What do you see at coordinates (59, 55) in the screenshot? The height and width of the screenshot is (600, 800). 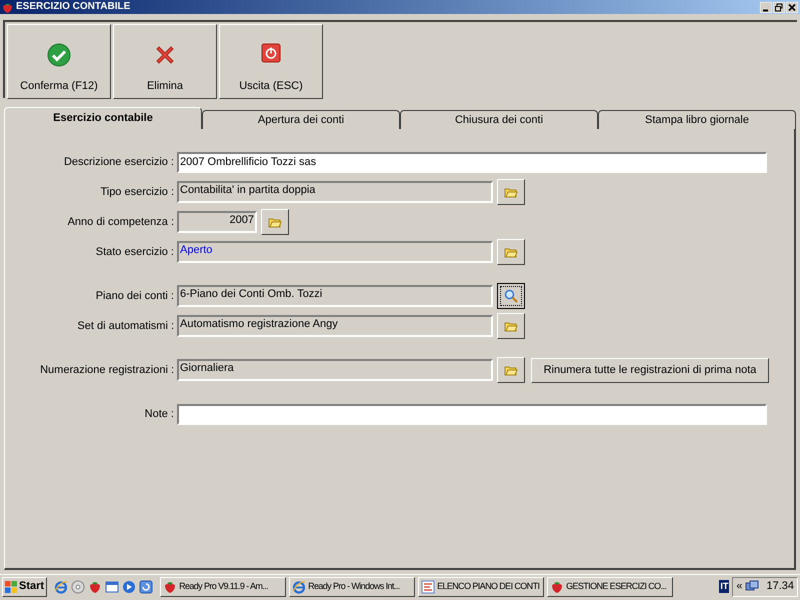 I see `check-icon` at bounding box center [59, 55].